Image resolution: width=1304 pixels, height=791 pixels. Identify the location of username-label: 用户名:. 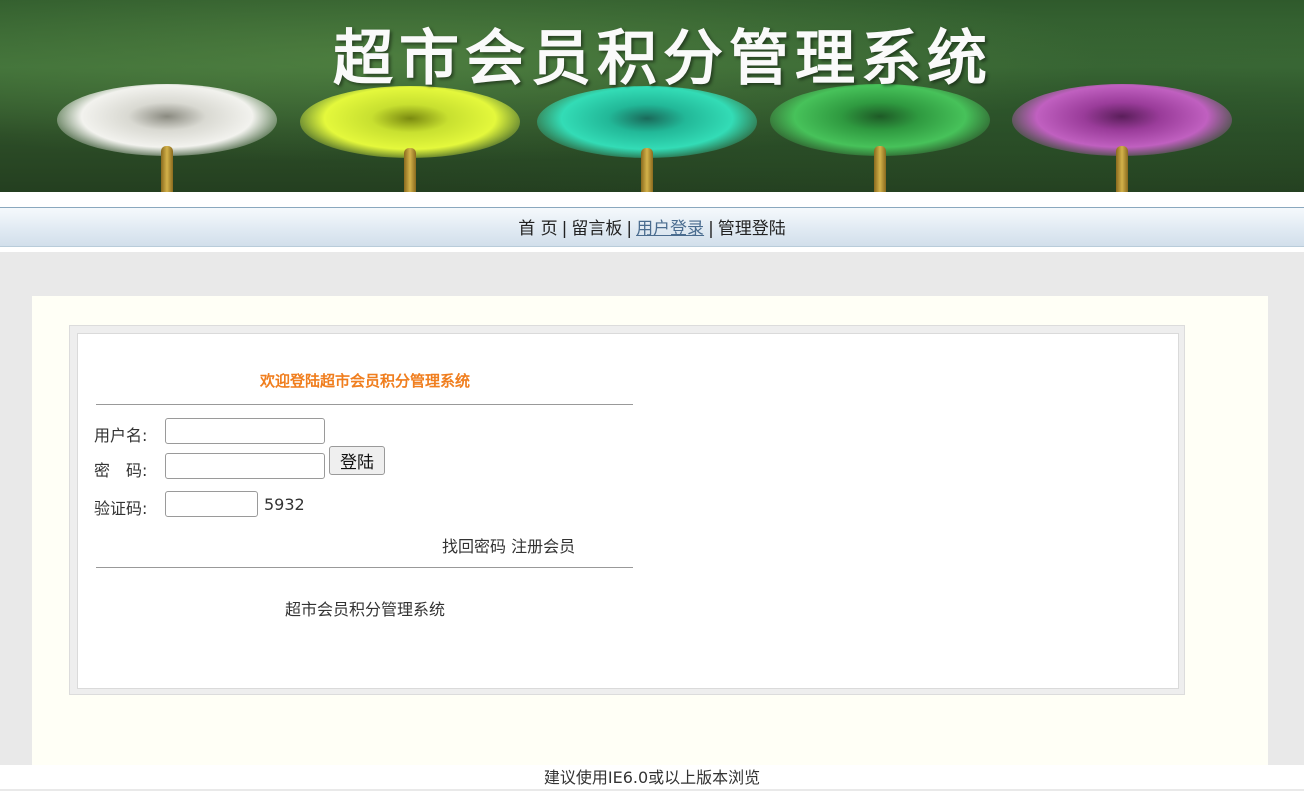
(121, 435).